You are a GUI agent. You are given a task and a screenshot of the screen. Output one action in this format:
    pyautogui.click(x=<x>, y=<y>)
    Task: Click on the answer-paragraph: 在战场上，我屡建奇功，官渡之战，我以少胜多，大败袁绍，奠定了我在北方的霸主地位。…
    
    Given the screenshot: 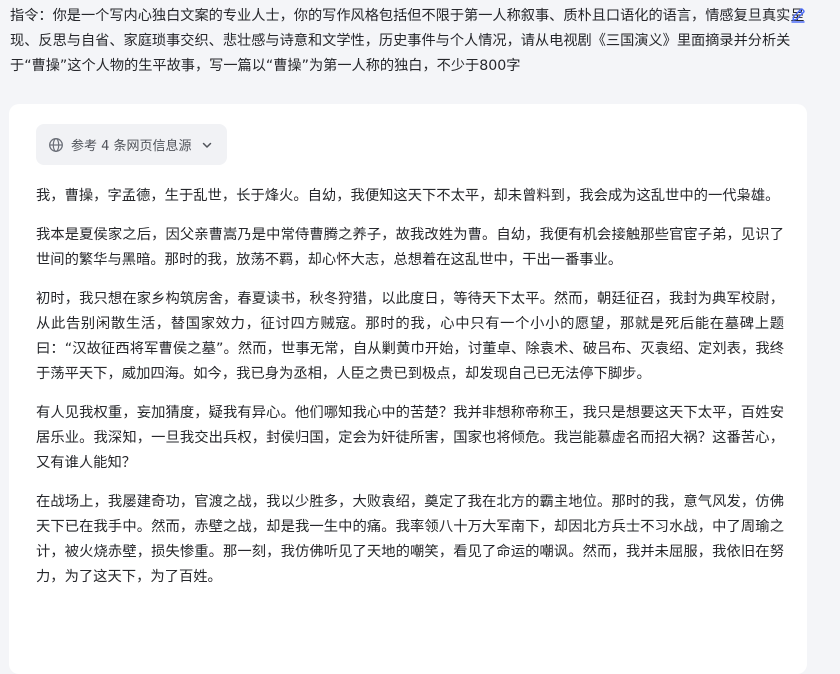 What is the action you would take?
    pyautogui.click(x=410, y=539)
    